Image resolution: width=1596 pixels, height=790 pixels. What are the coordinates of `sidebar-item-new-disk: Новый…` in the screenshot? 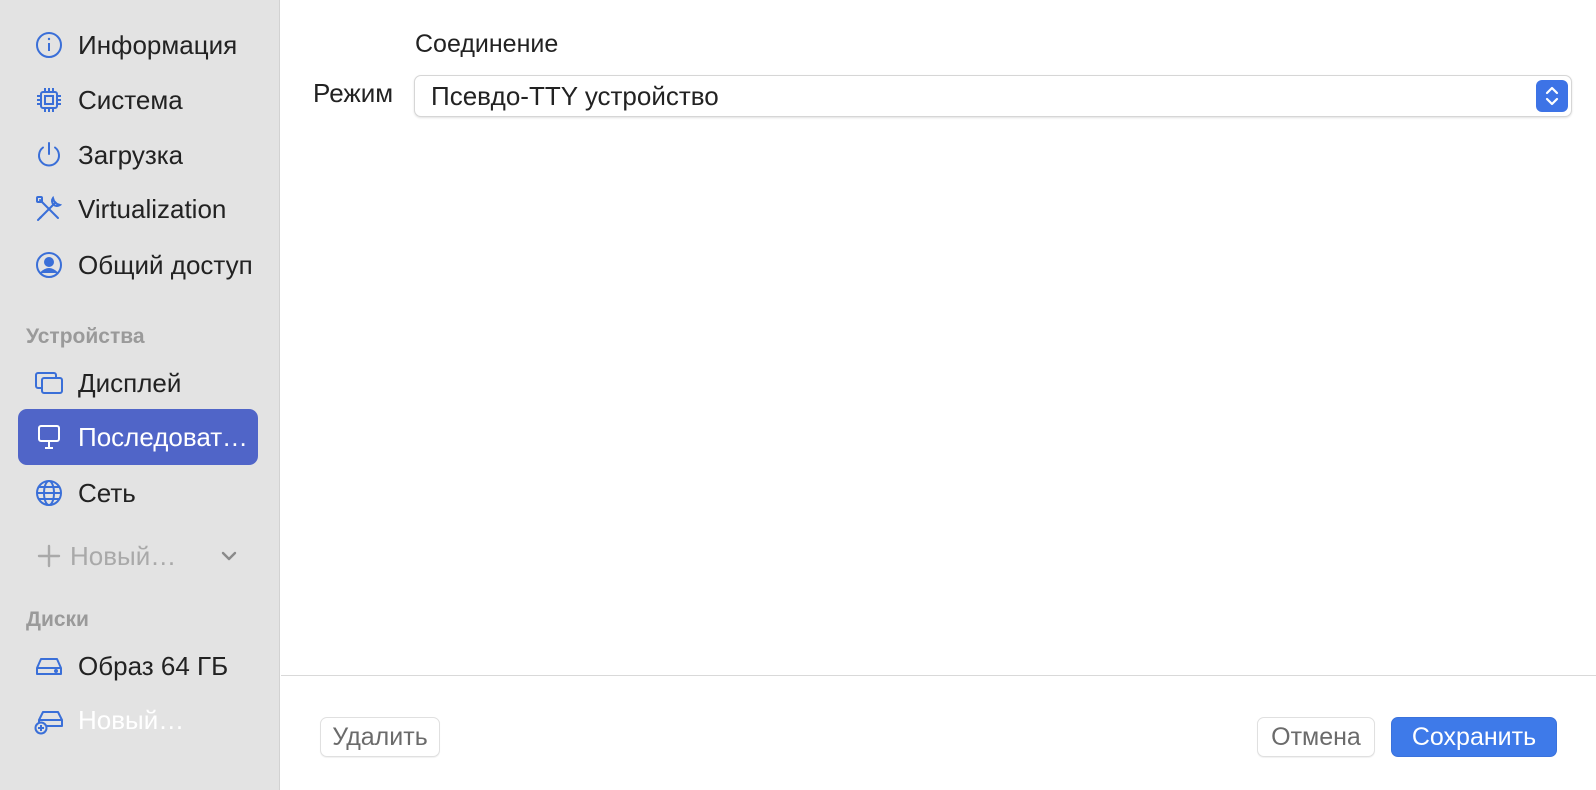 It's located at (138, 720).